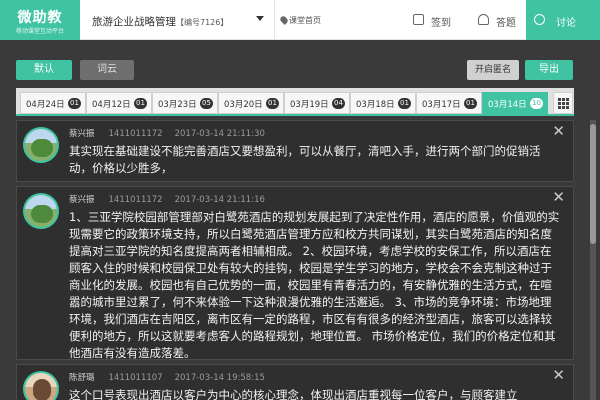  What do you see at coordinates (483, 19) in the screenshot?
I see `quiz-icon` at bounding box center [483, 19].